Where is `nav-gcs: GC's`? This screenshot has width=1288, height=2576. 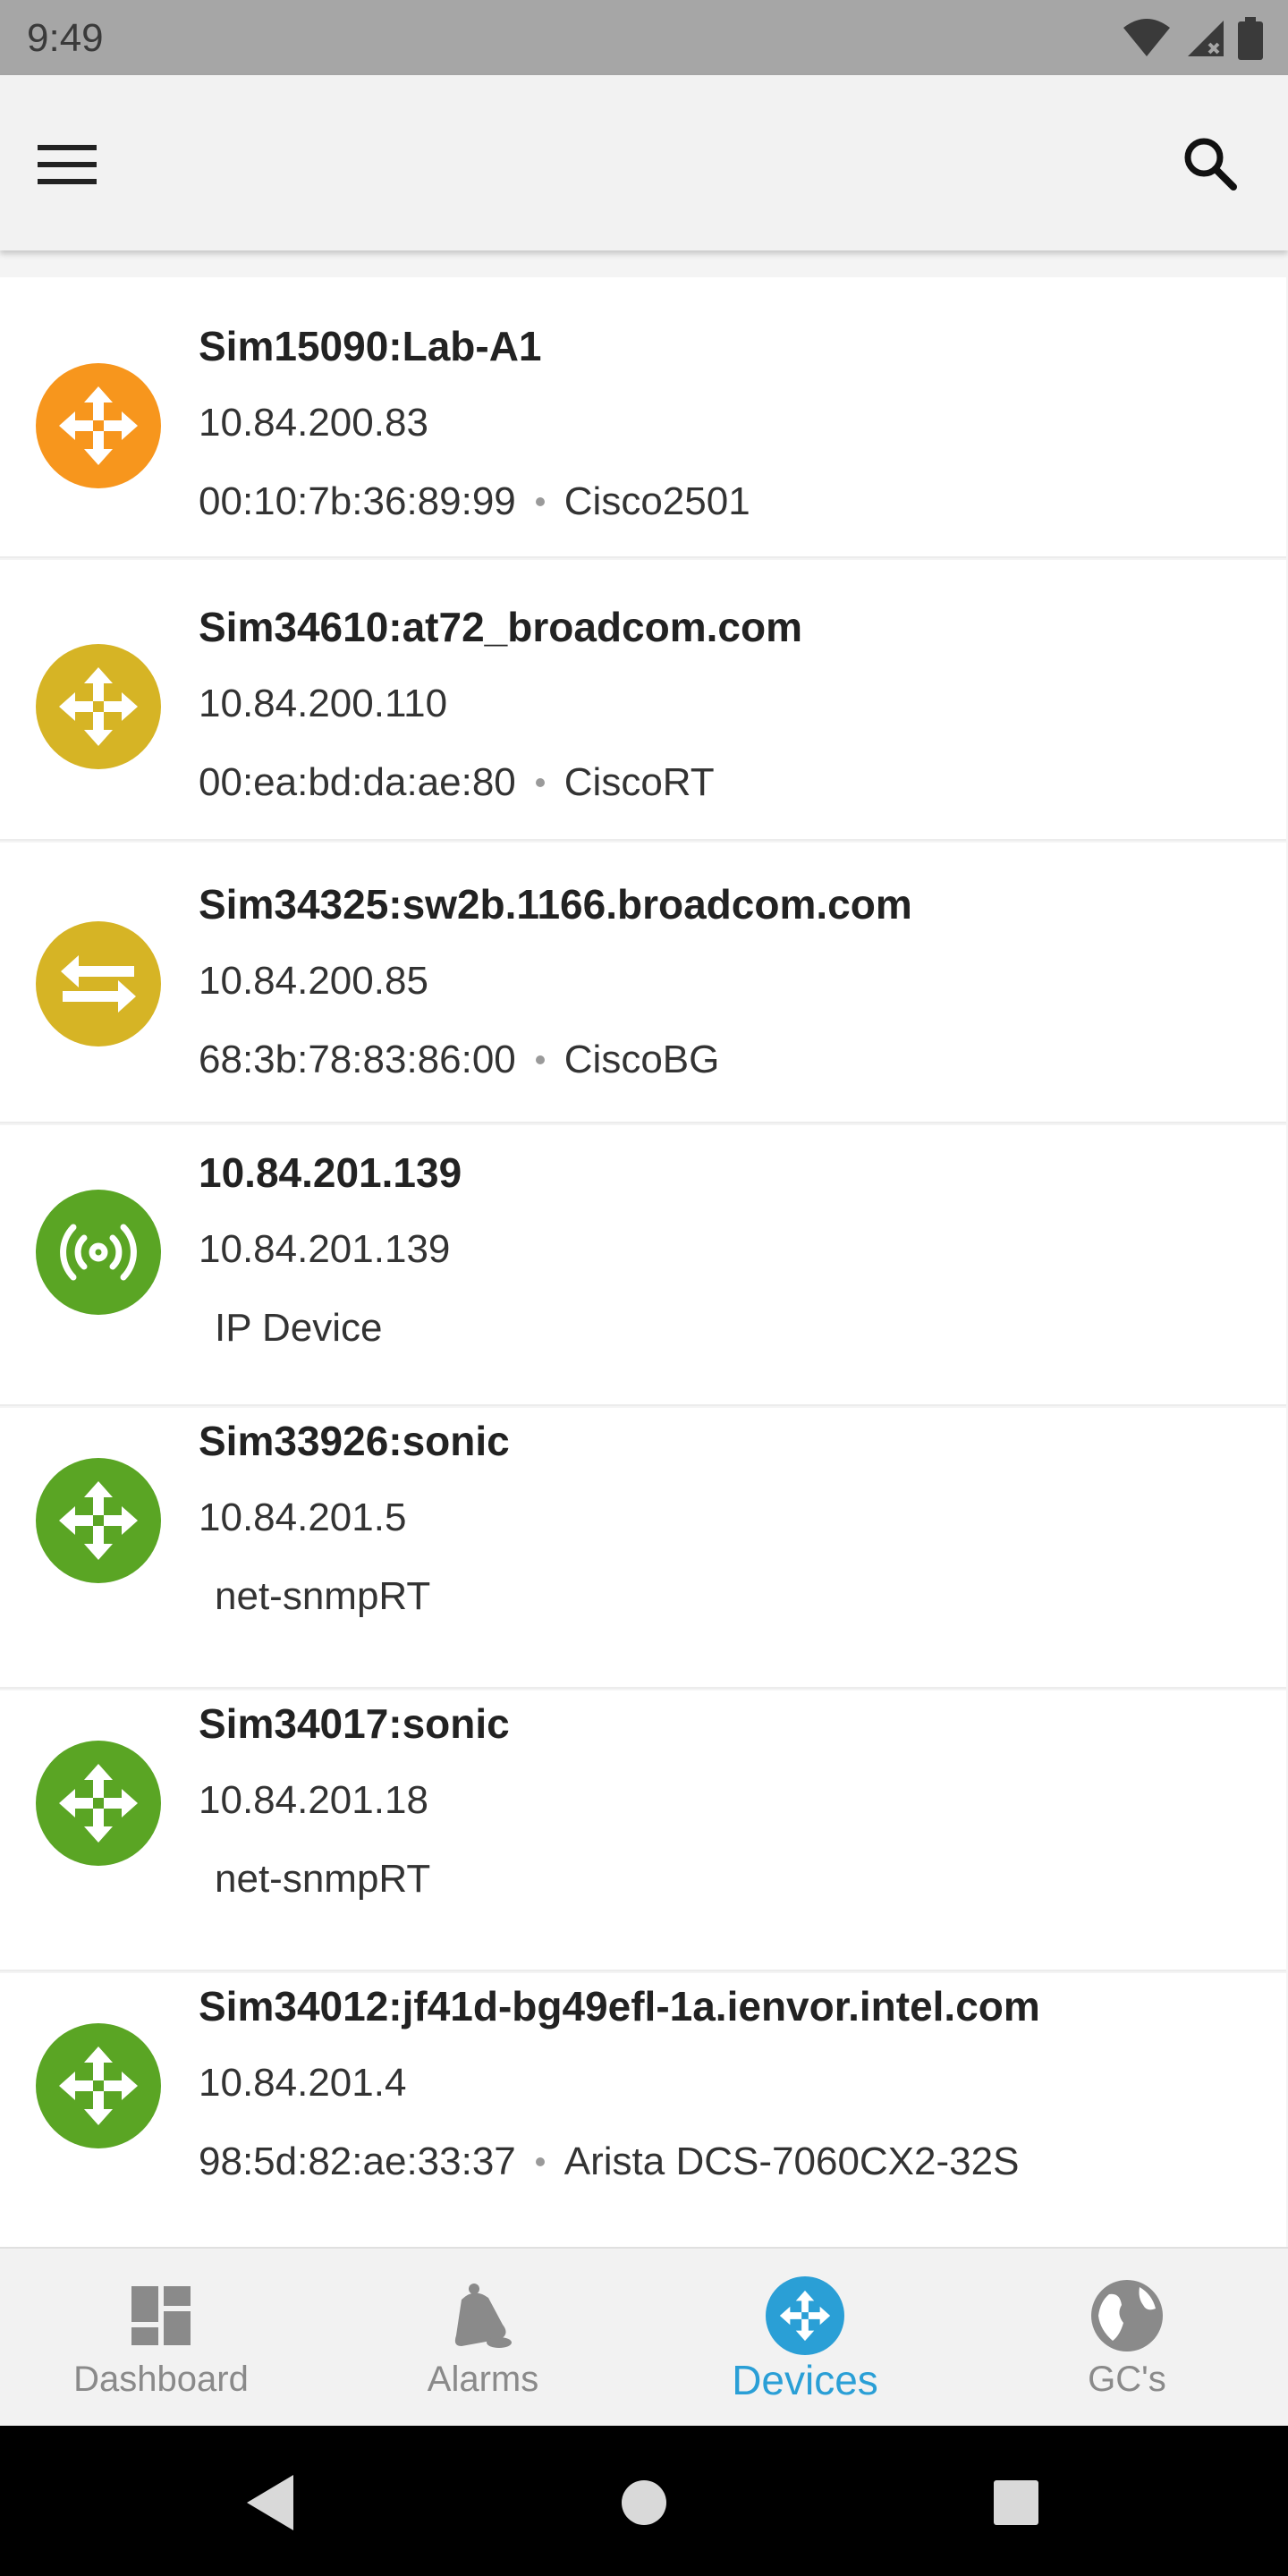 nav-gcs: GC's is located at coordinates (1127, 2337).